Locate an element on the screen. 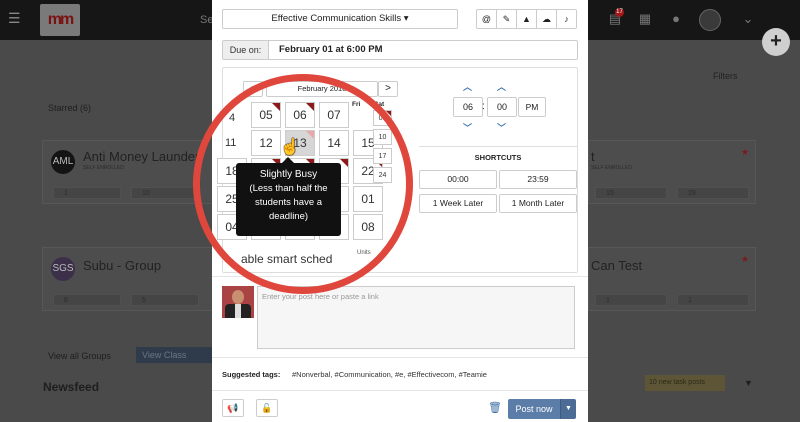 This screenshot has height=422, width=800. view-all-groups-link: View all Groups is located at coordinates (79, 356).